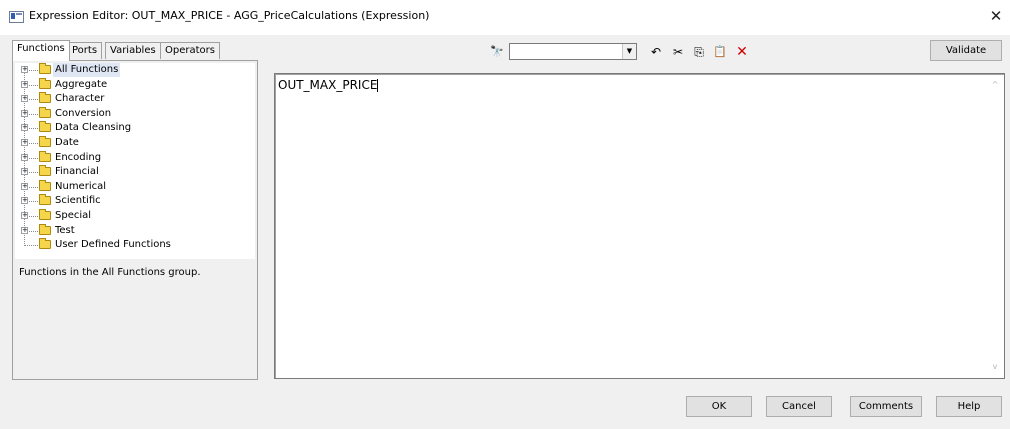  I want to click on tab-operators: Operators, so click(190, 50).